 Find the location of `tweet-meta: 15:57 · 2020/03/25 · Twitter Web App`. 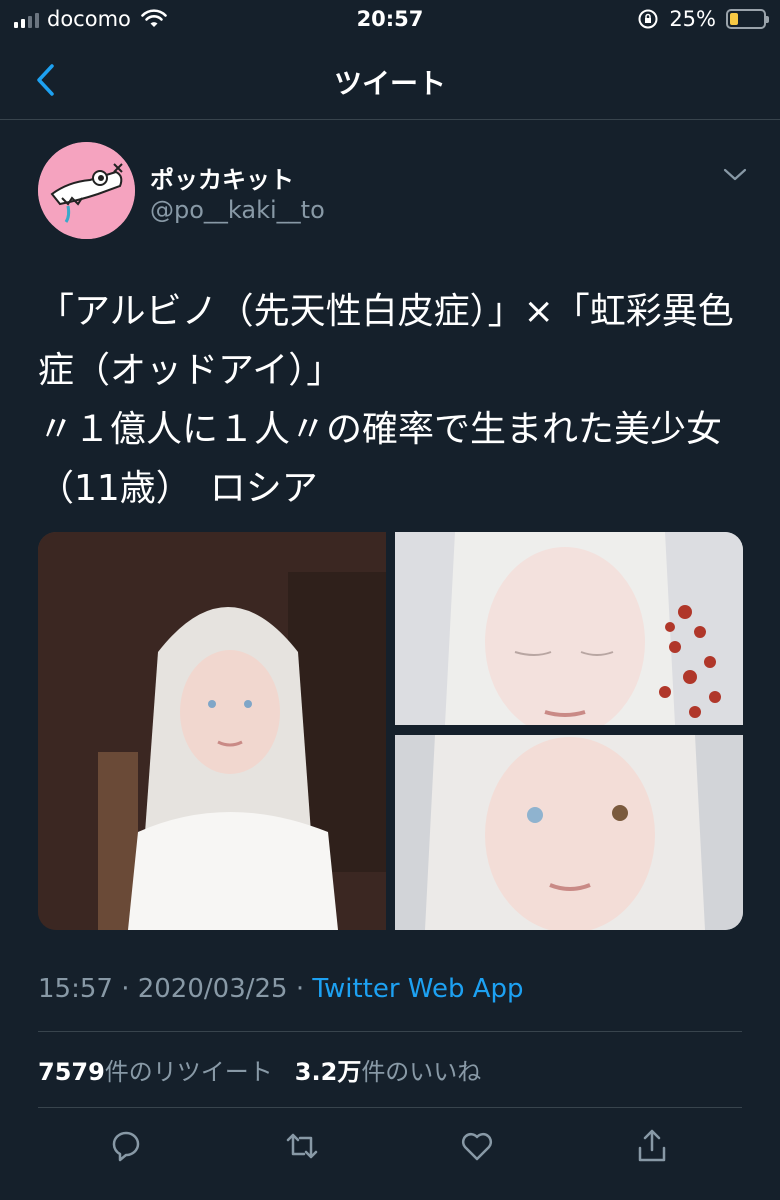

tweet-meta: 15:57 · 2020/03/25 · Twitter Web App is located at coordinates (281, 989).